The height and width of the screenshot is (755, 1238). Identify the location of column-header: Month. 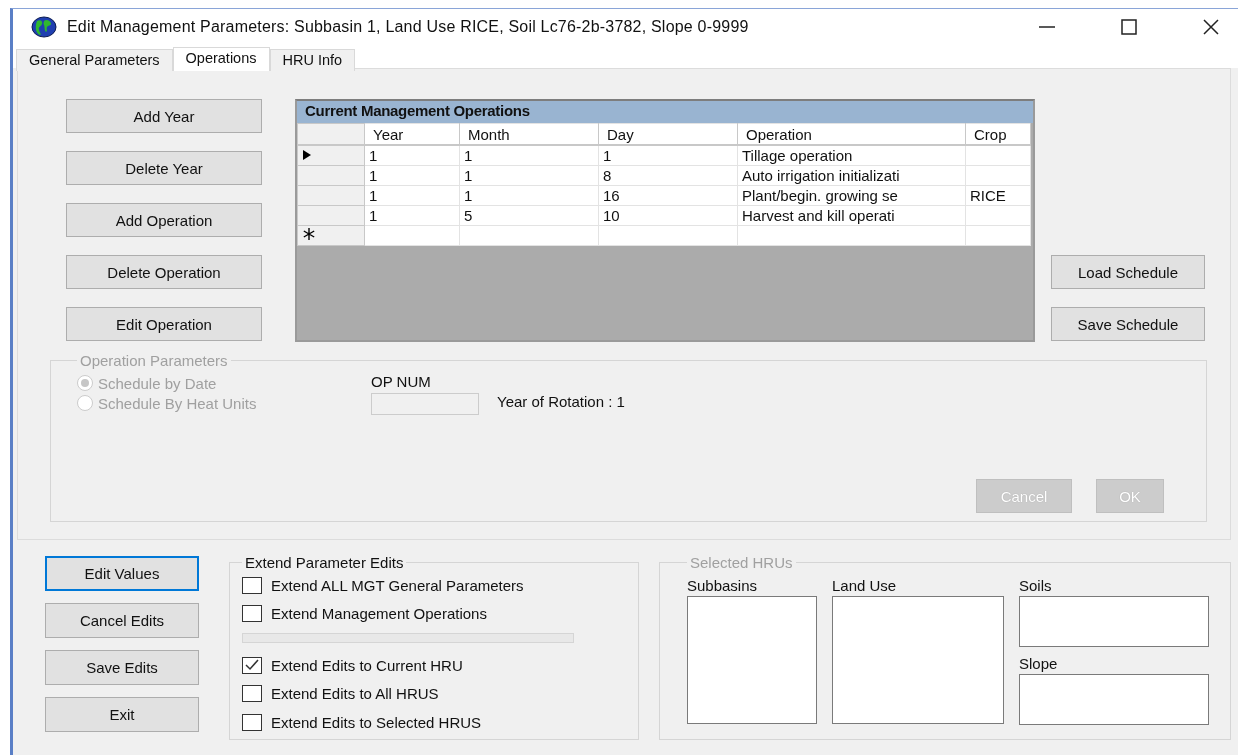
(529, 134).